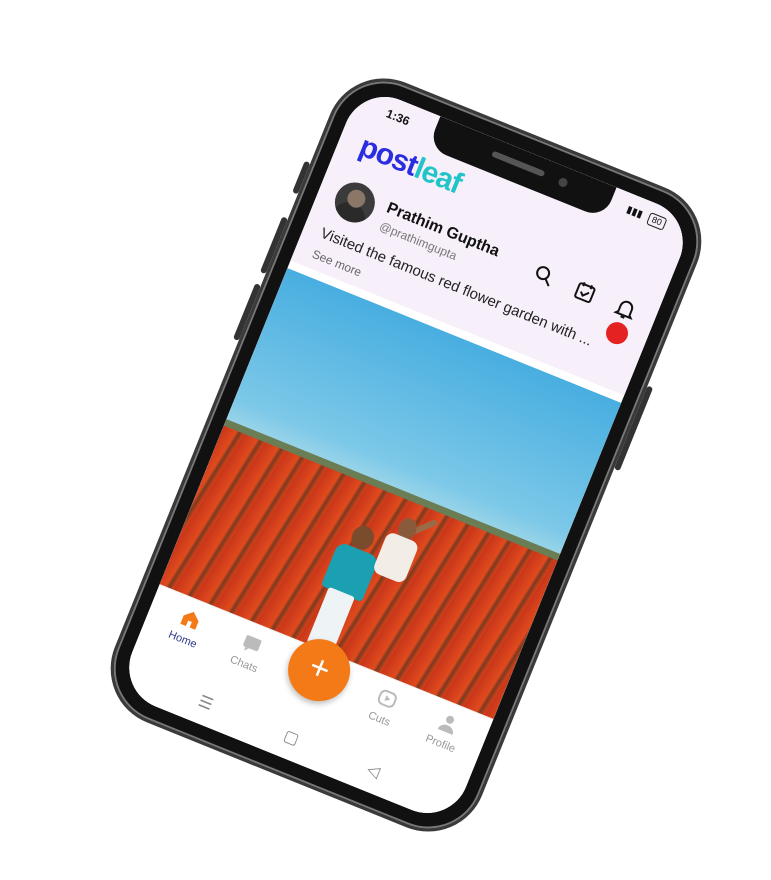 The width and height of the screenshot is (771, 880). Describe the element at coordinates (252, 643) in the screenshot. I see `chat-icon` at that location.